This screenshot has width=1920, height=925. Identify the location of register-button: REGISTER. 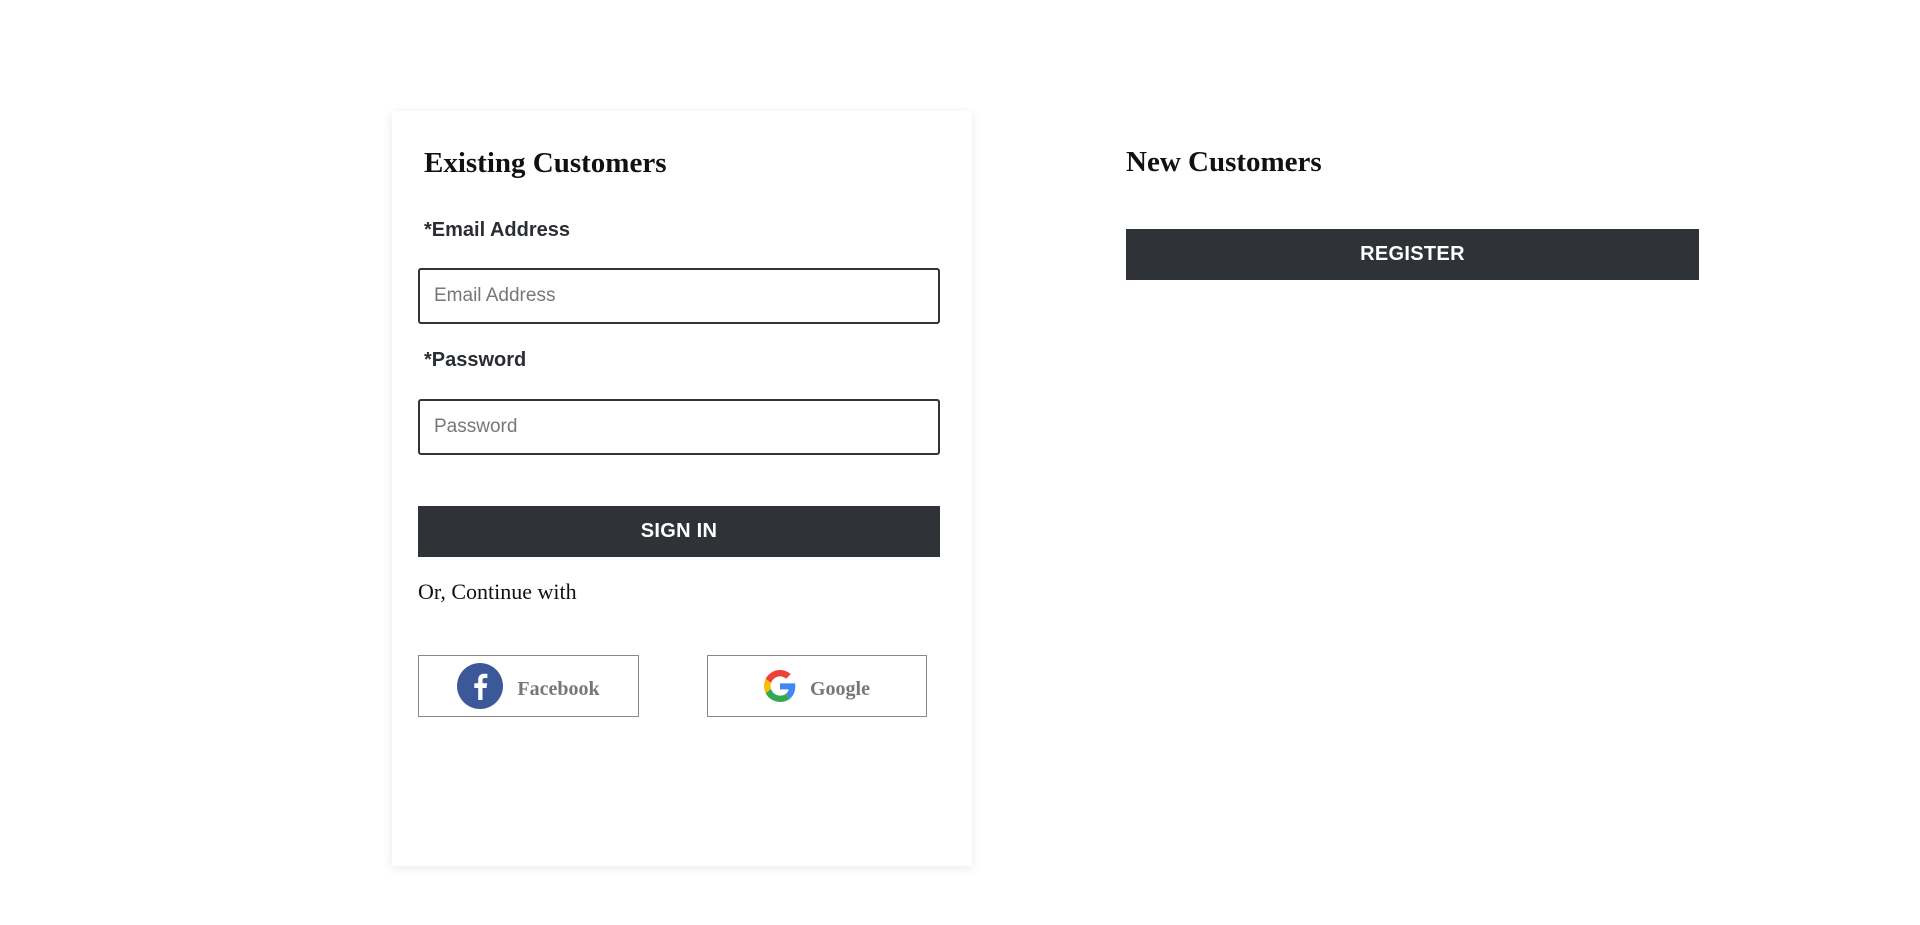
(1412, 254).